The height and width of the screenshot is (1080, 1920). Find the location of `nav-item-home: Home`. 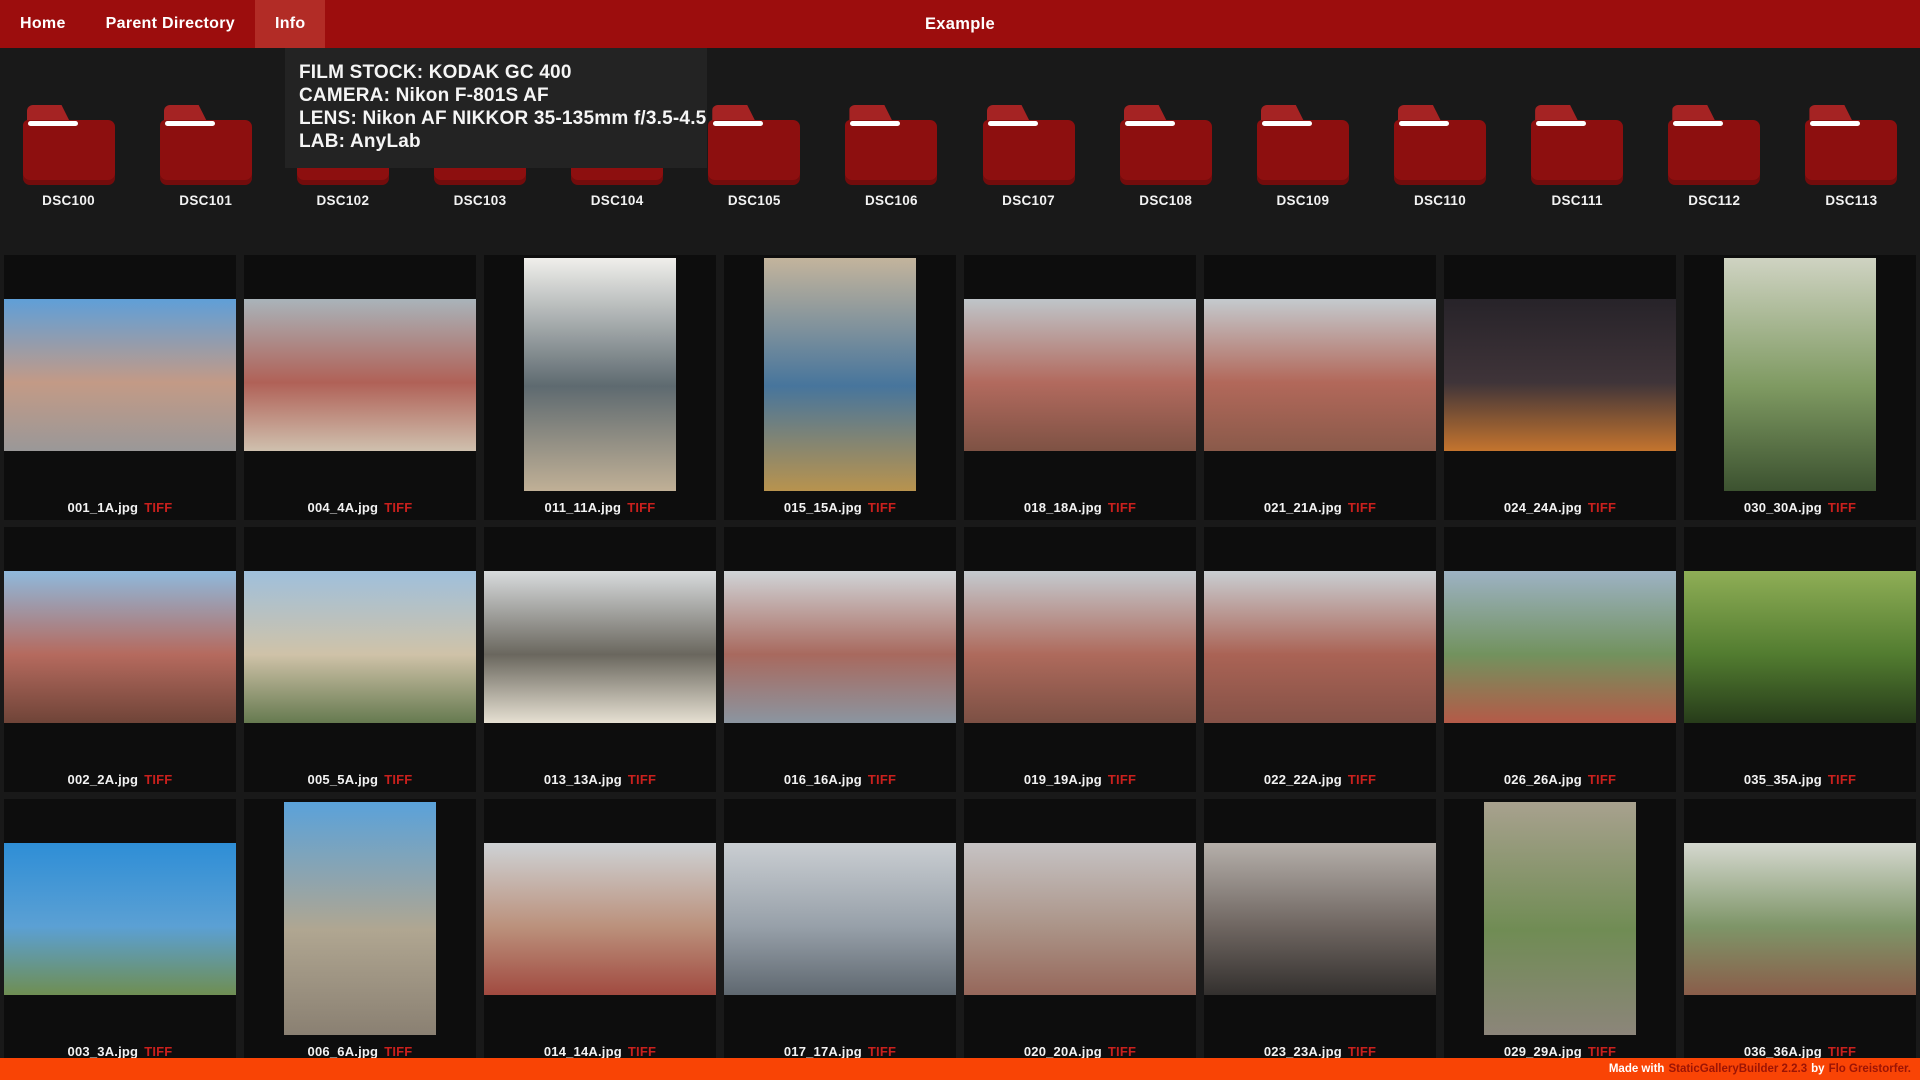

nav-item-home: Home is located at coordinates (43, 24).